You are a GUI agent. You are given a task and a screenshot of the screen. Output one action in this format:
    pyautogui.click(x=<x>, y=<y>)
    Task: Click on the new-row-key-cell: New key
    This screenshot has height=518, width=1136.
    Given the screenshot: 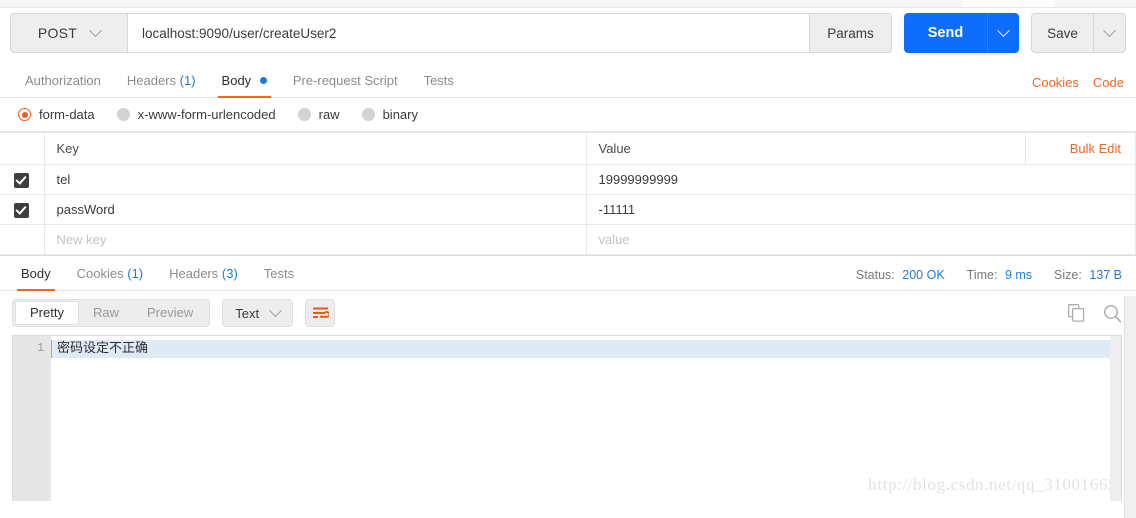 What is the action you would take?
    pyautogui.click(x=315, y=239)
    